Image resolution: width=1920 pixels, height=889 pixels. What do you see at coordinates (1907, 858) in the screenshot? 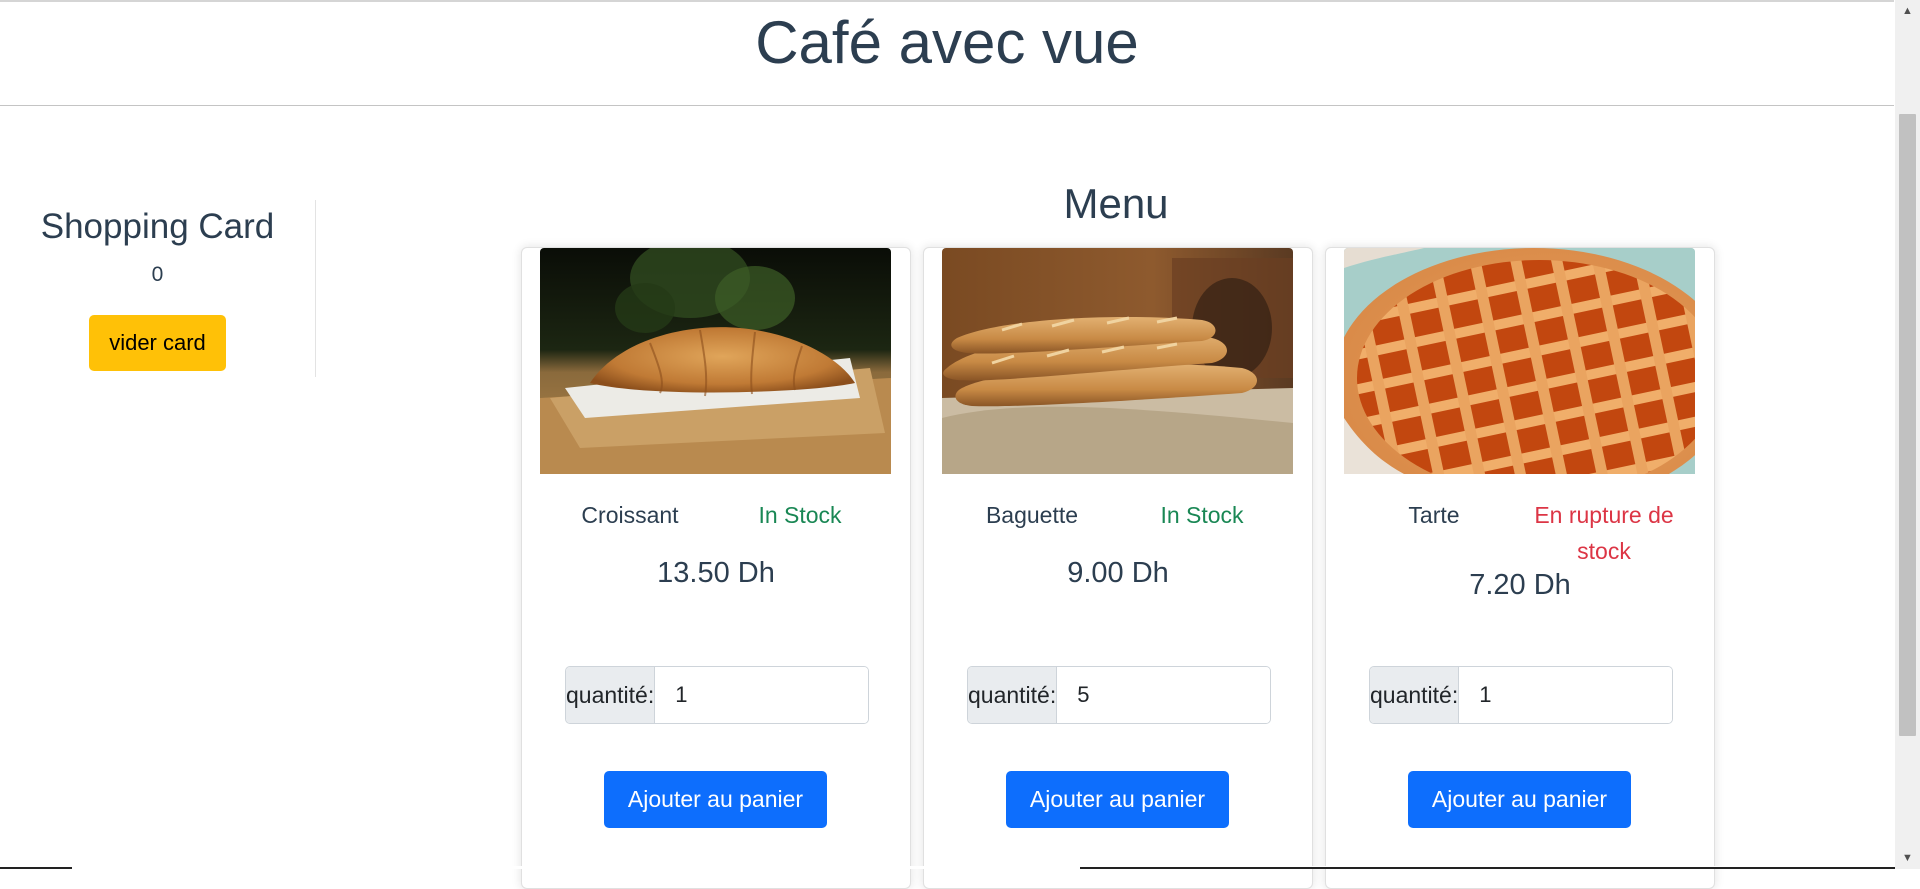
I see `chevron-down-icon: ▼` at bounding box center [1907, 858].